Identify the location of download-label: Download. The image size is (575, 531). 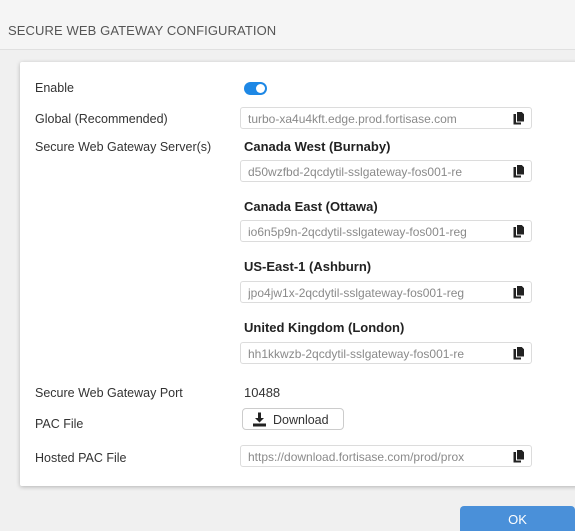
(301, 420).